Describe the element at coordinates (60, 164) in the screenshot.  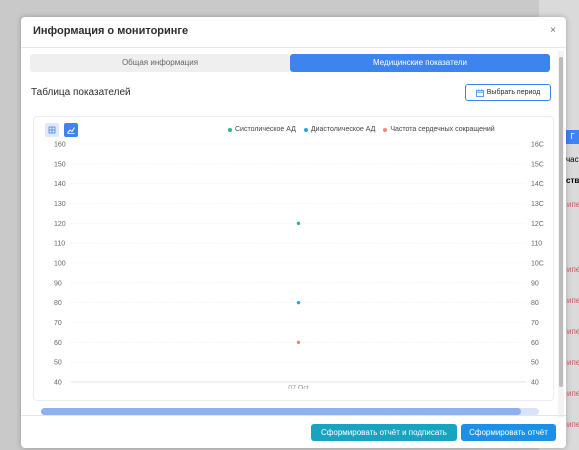
I see `y-tick-label-left: 150` at that location.